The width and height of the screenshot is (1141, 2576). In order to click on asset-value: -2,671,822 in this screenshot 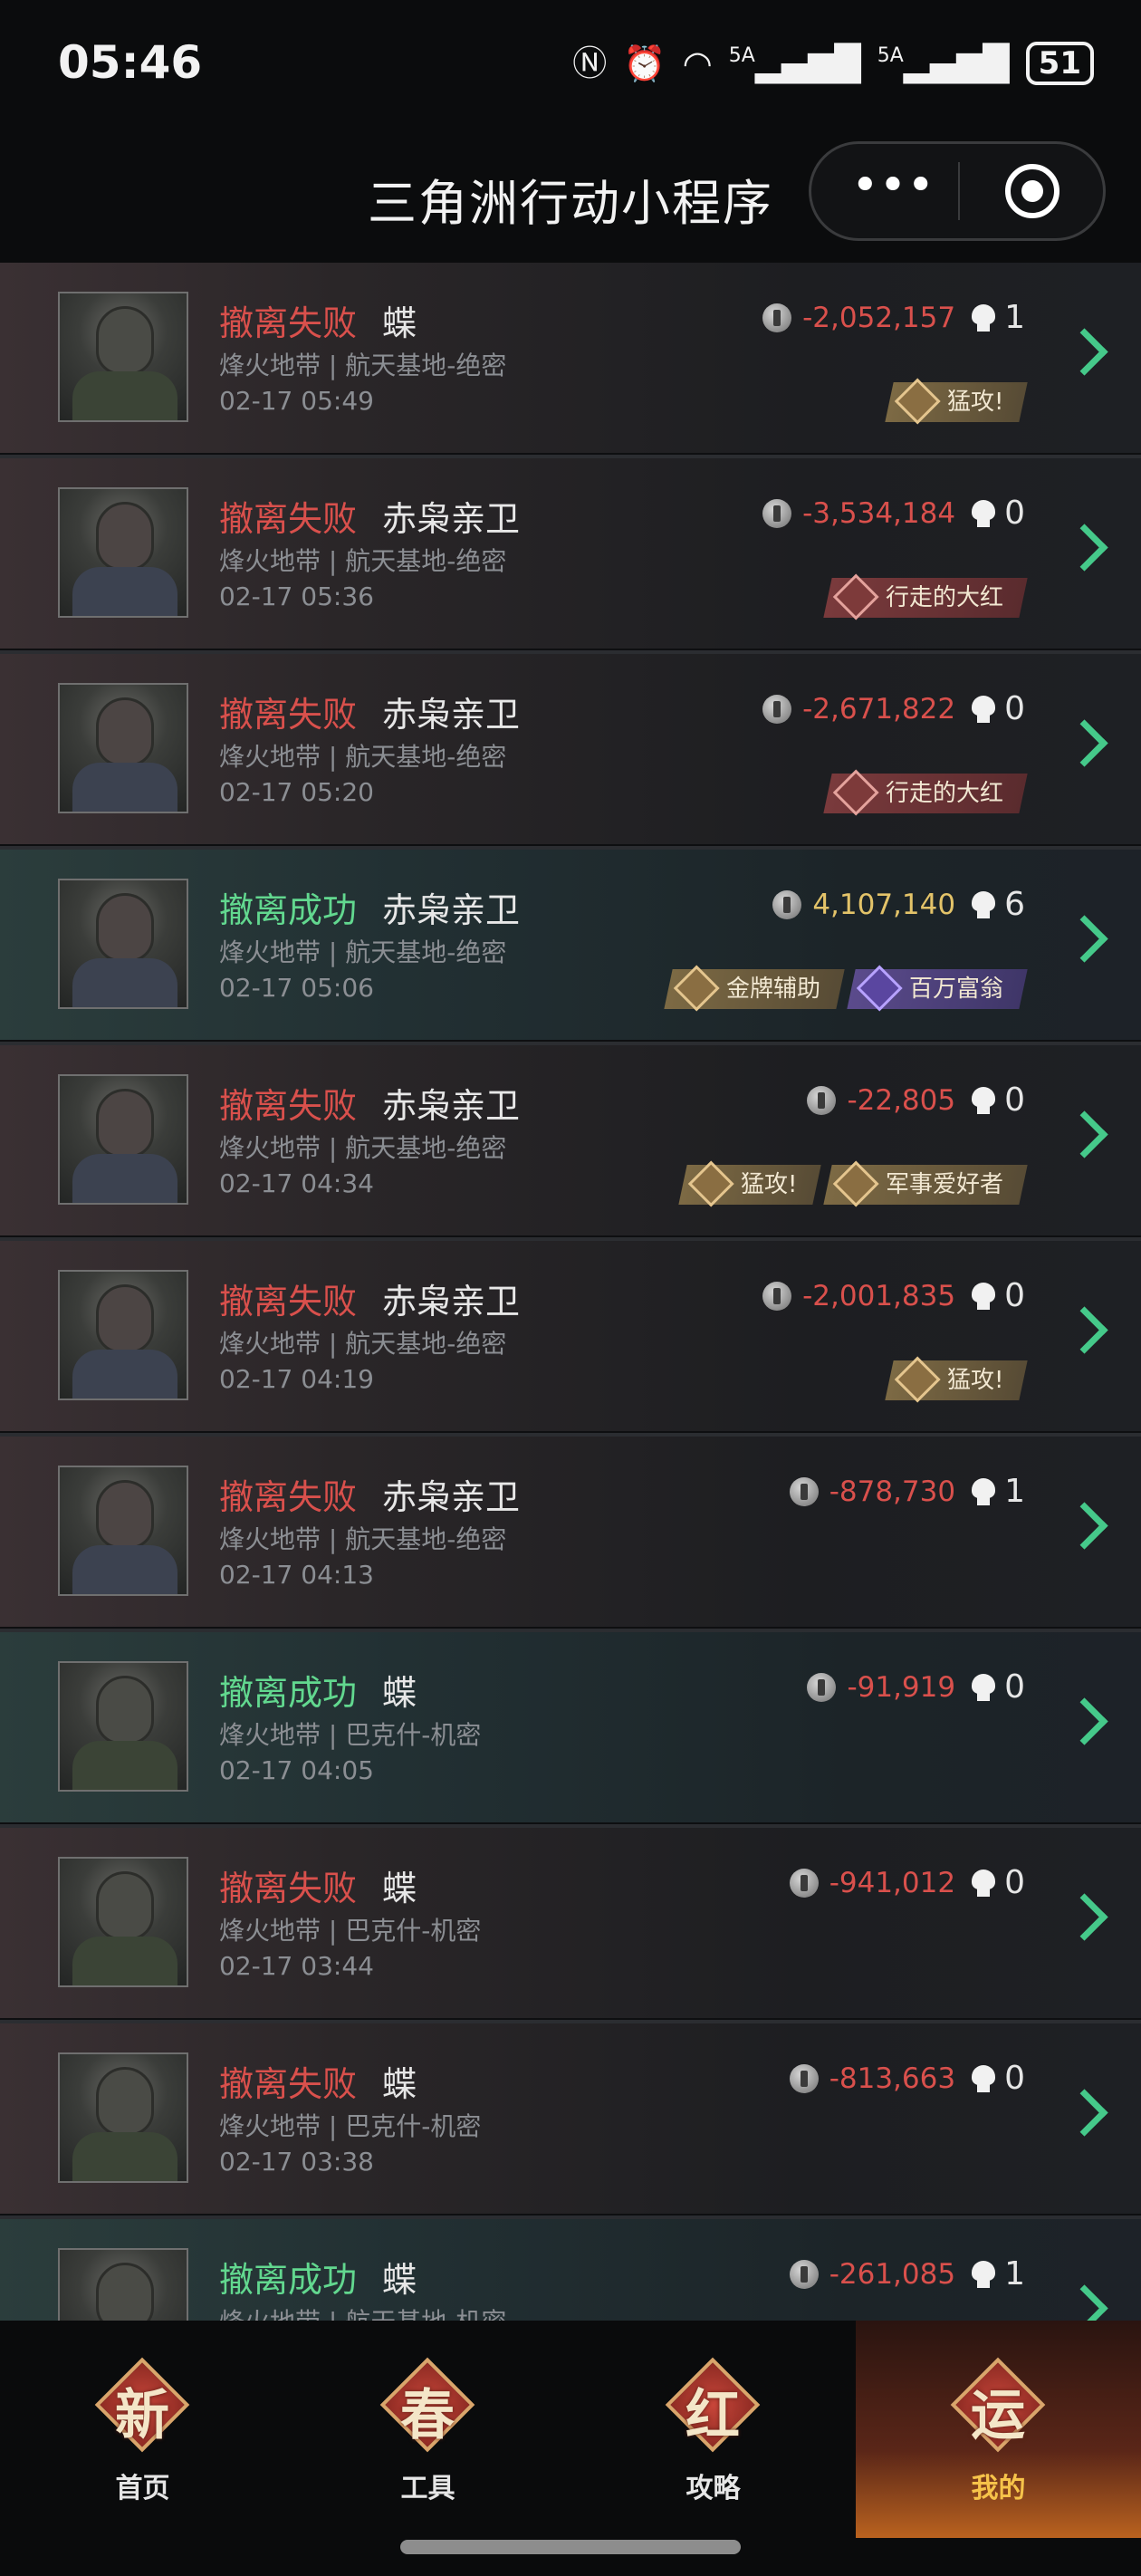, I will do `click(879, 709)`.